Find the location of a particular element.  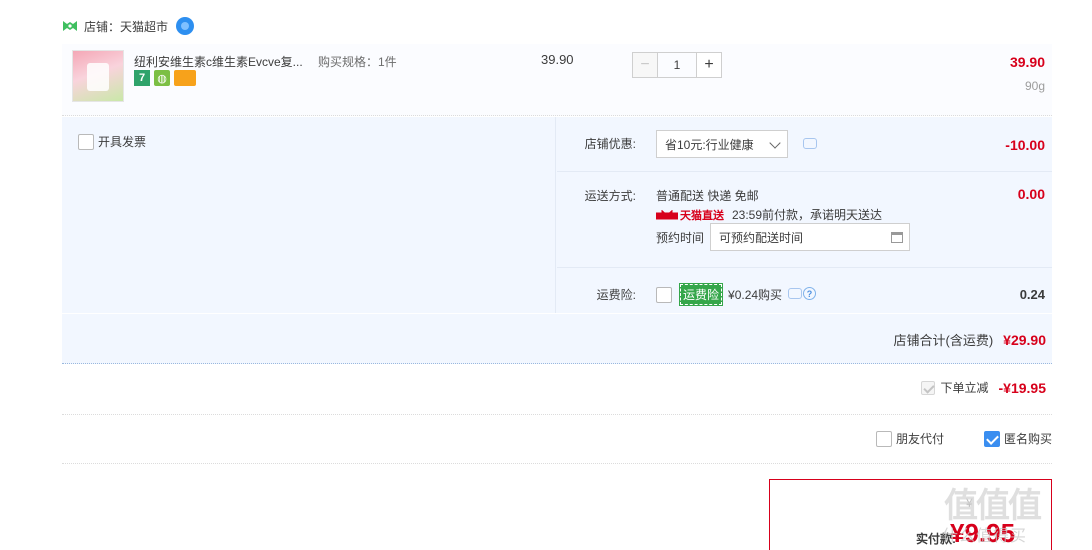

item-total-price: 39.90 is located at coordinates (1027, 62).